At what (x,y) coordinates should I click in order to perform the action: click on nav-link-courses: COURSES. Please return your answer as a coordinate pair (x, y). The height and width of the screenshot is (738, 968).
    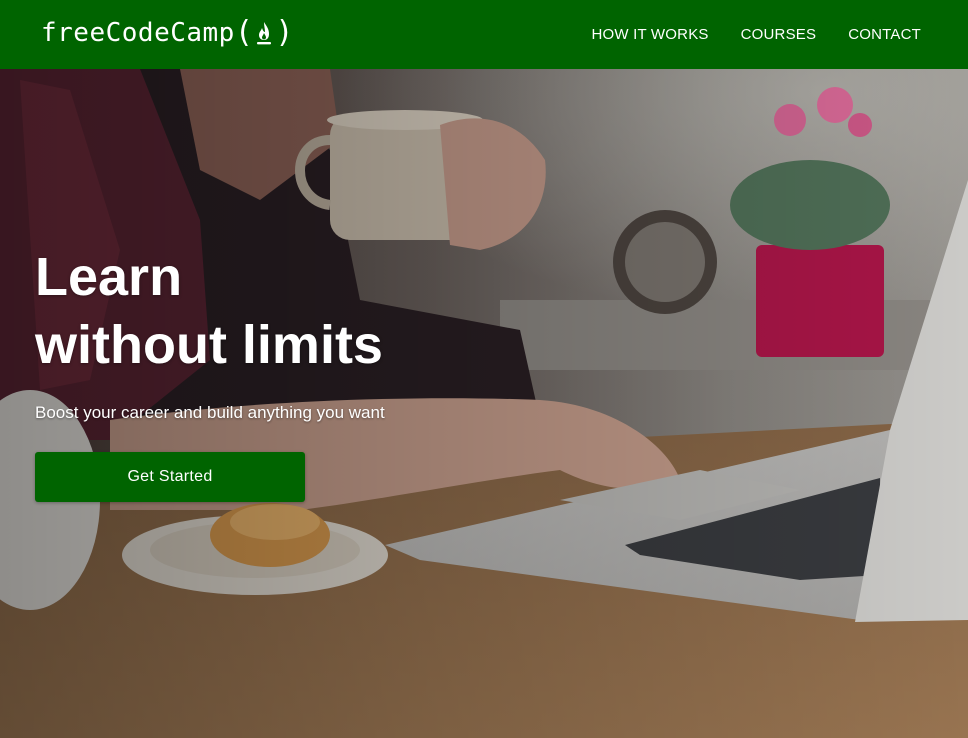
    Looking at the image, I should click on (779, 34).